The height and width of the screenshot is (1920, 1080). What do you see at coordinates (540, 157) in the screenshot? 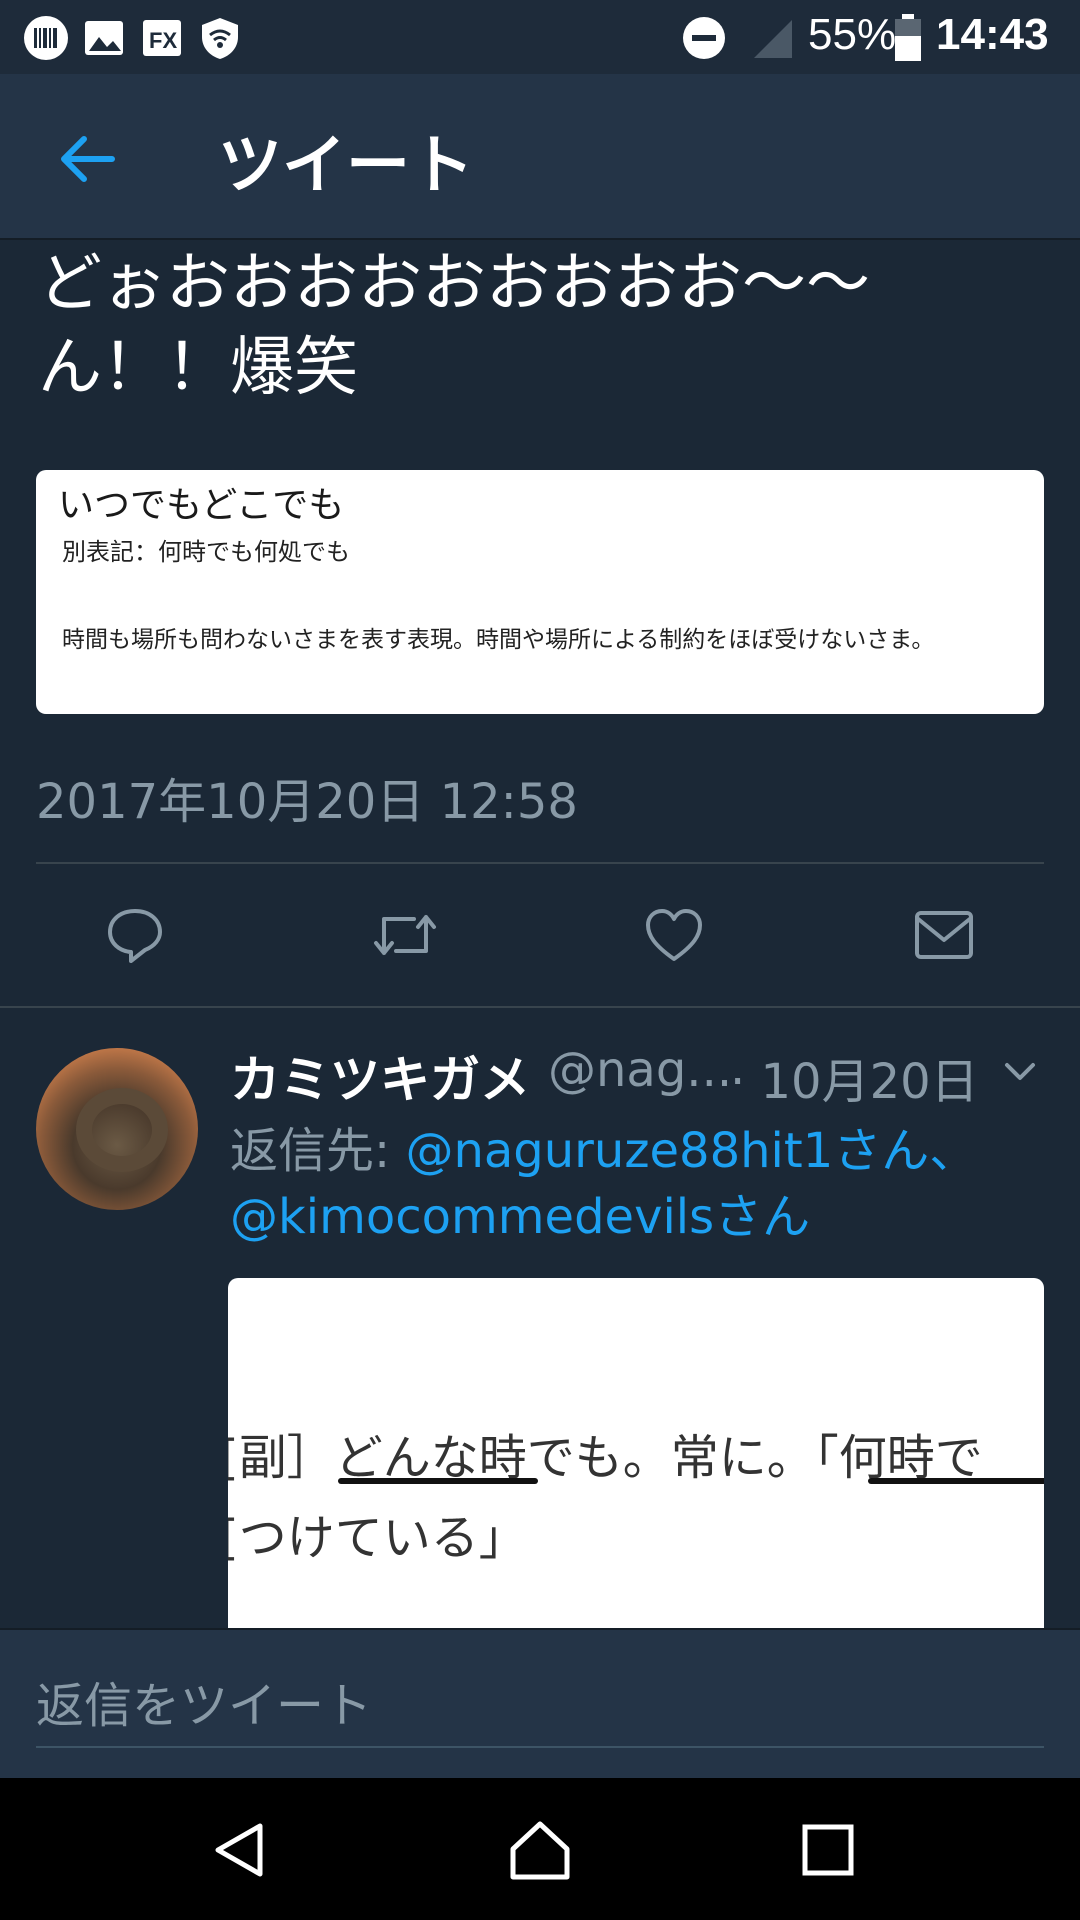
I see `app-header: ツイート` at bounding box center [540, 157].